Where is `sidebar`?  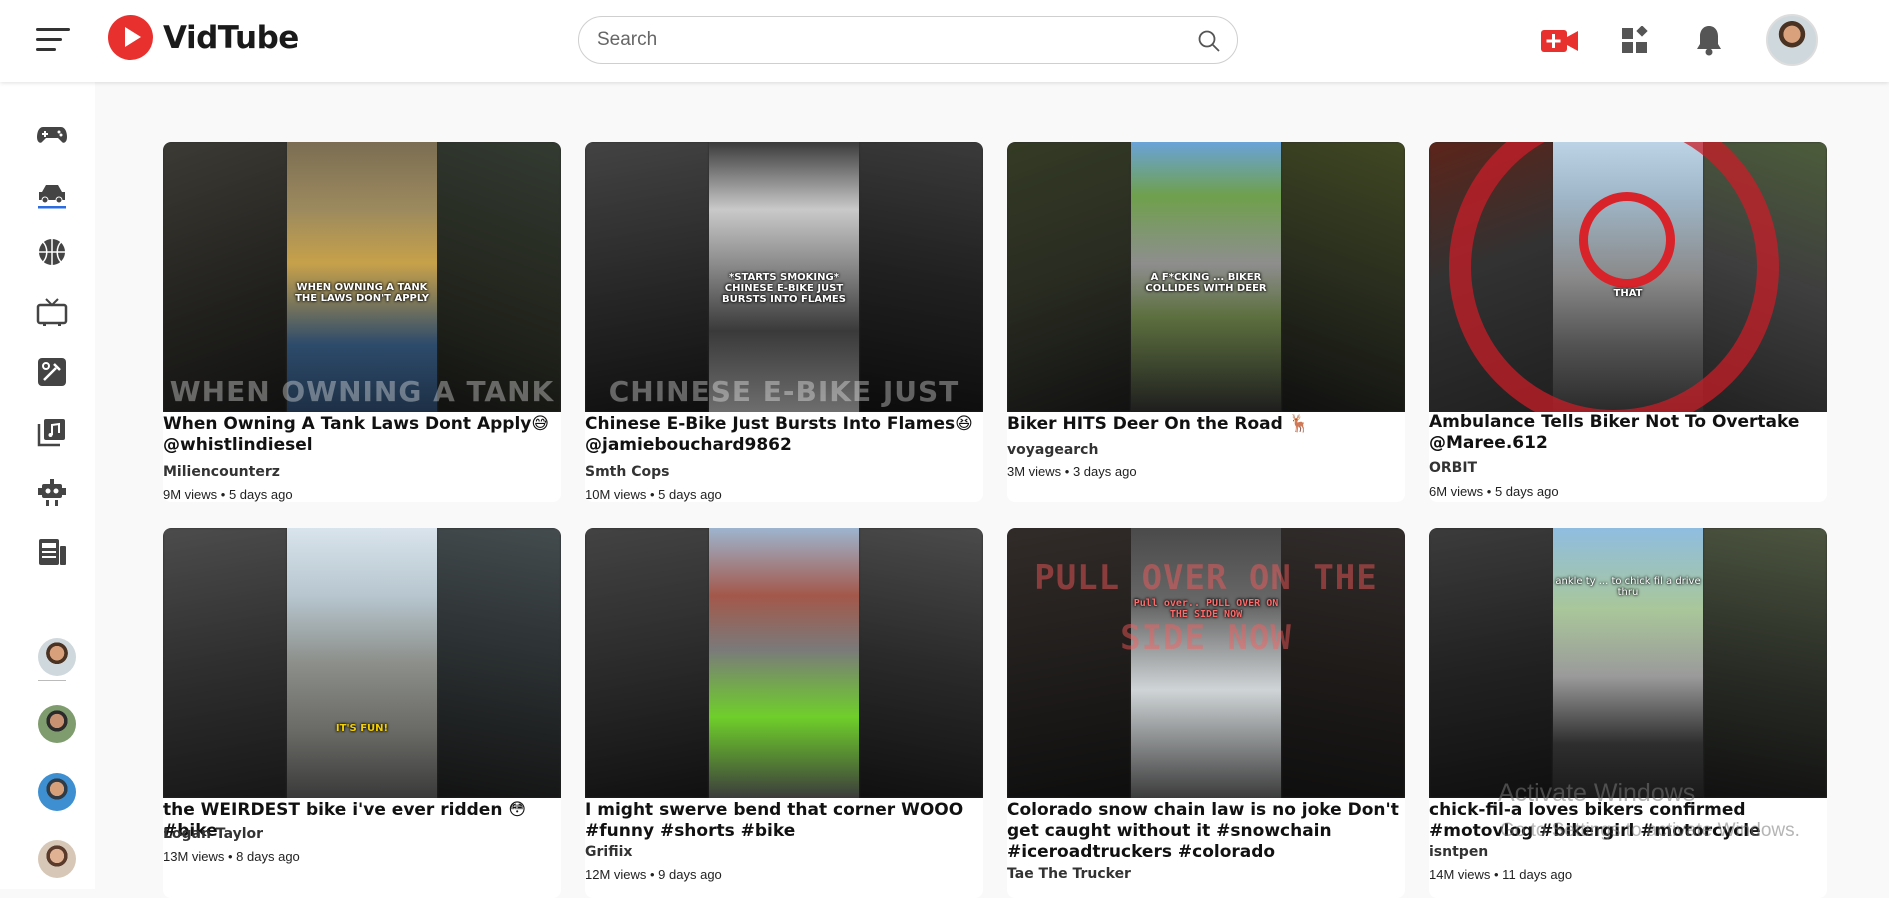 sidebar is located at coordinates (47, 485).